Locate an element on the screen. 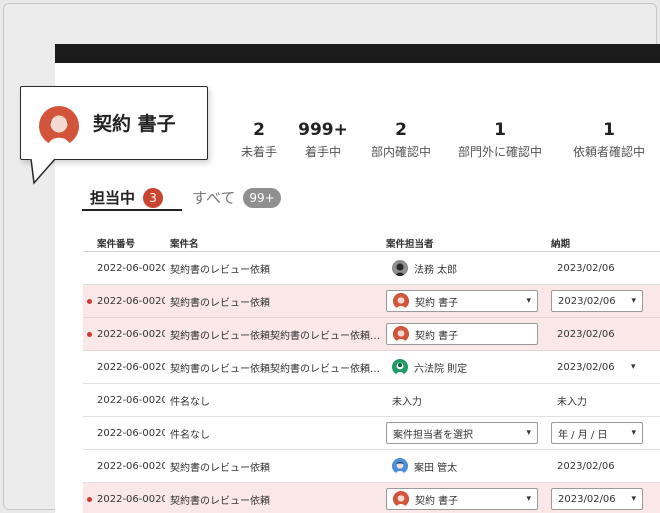 The width and height of the screenshot is (660, 513). assignee: 案田 管太 is located at coordinates (424, 466).